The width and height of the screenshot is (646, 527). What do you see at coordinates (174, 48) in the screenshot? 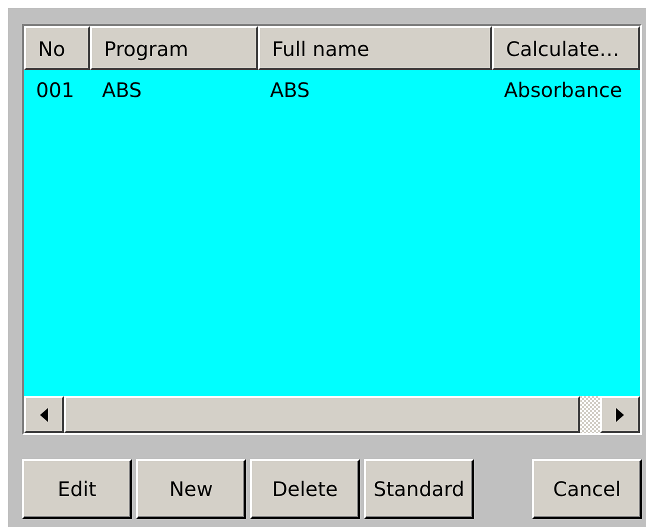
I see `column-header: Program` at bounding box center [174, 48].